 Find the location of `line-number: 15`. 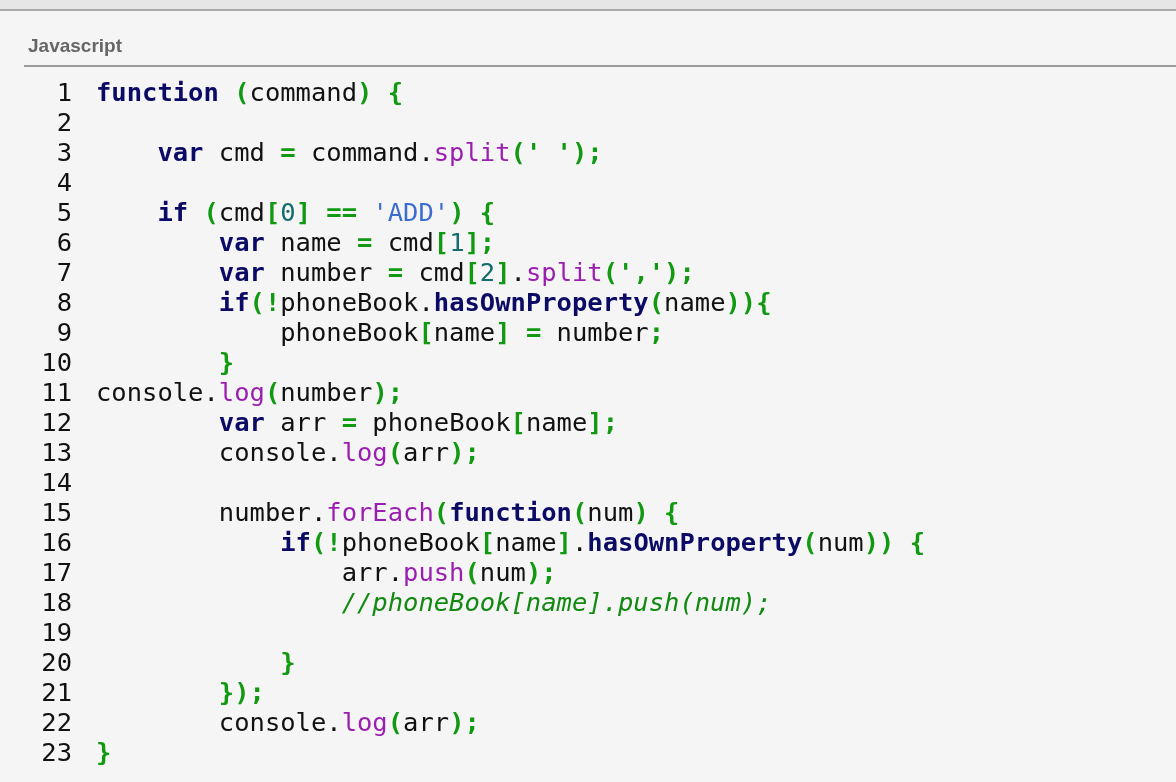

line-number: 15 is located at coordinates (56, 512).